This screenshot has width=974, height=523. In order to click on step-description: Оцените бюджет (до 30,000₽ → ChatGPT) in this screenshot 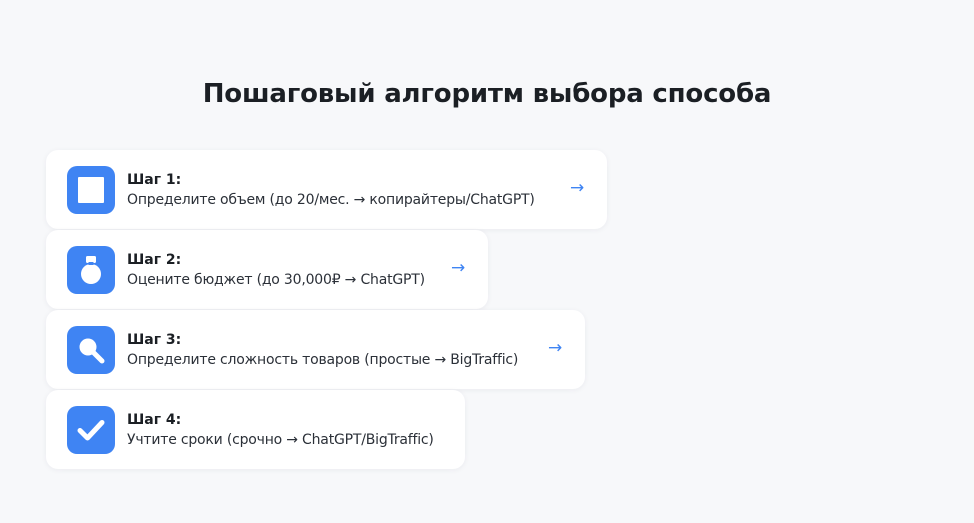, I will do `click(276, 280)`.